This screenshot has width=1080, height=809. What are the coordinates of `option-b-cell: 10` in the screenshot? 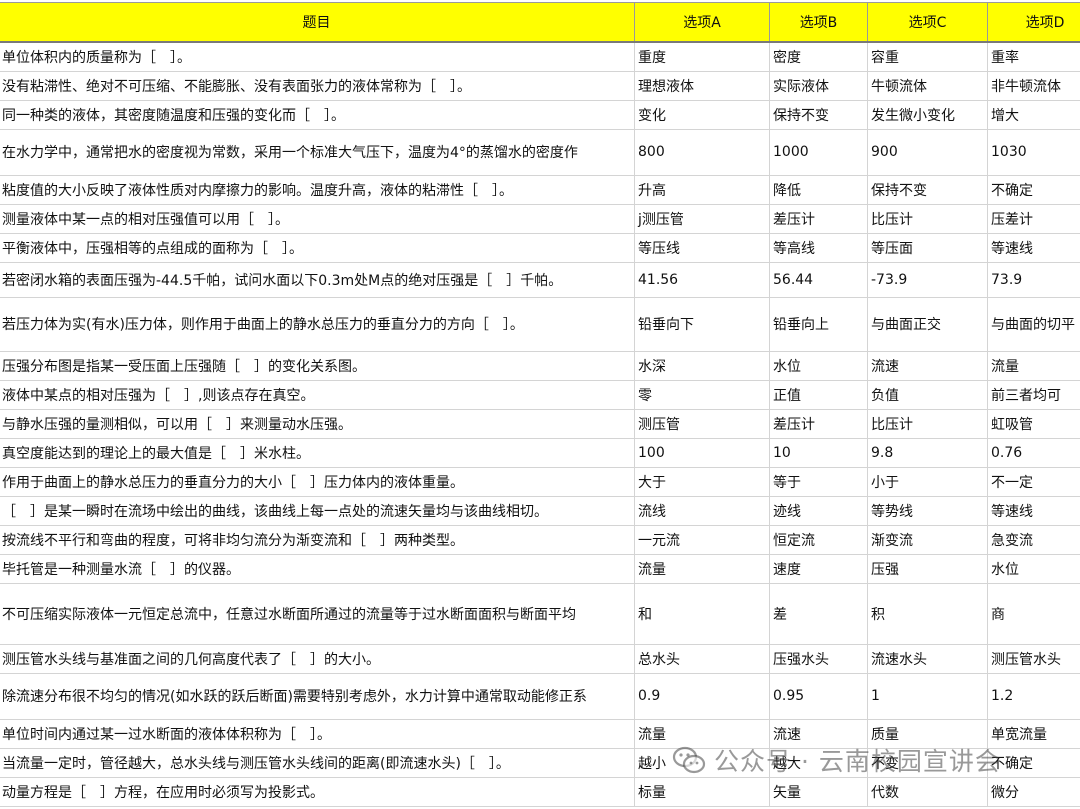 It's located at (818, 453).